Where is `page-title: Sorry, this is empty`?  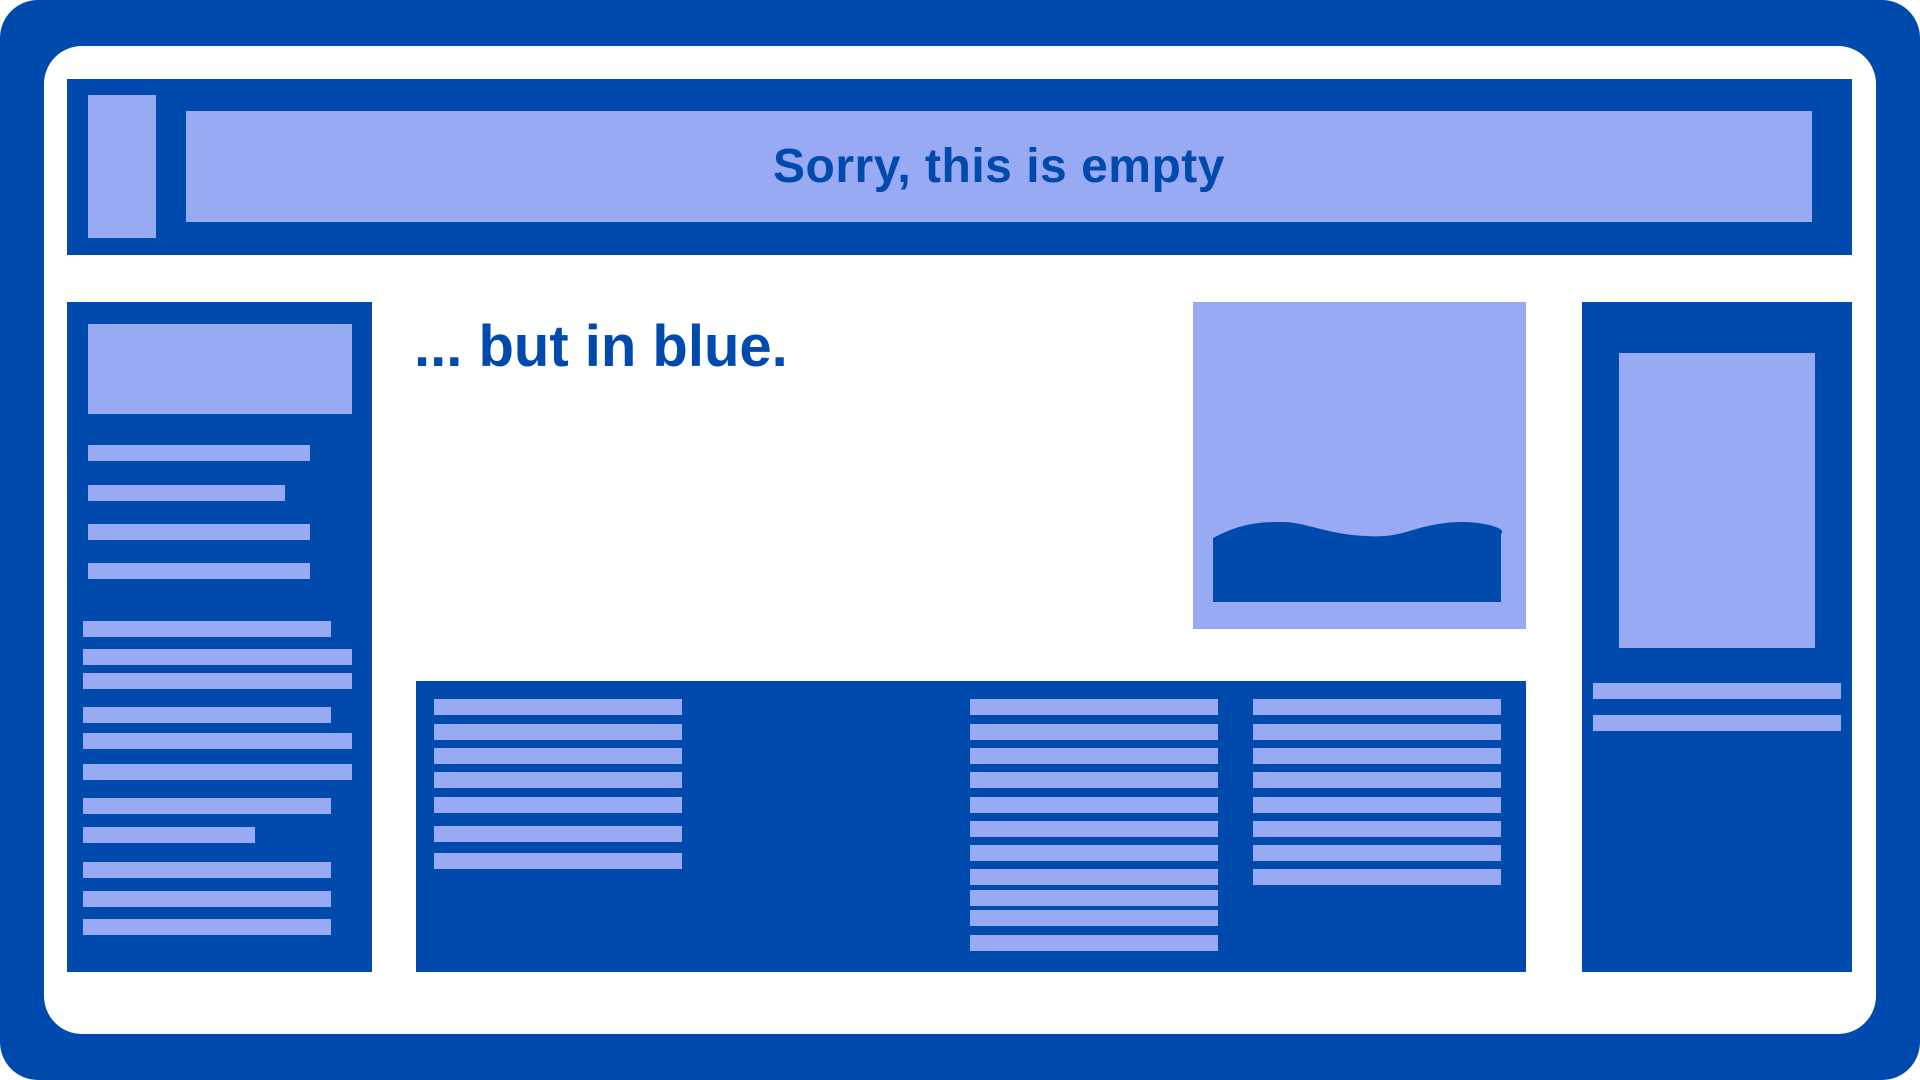 page-title: Sorry, this is empty is located at coordinates (999, 166).